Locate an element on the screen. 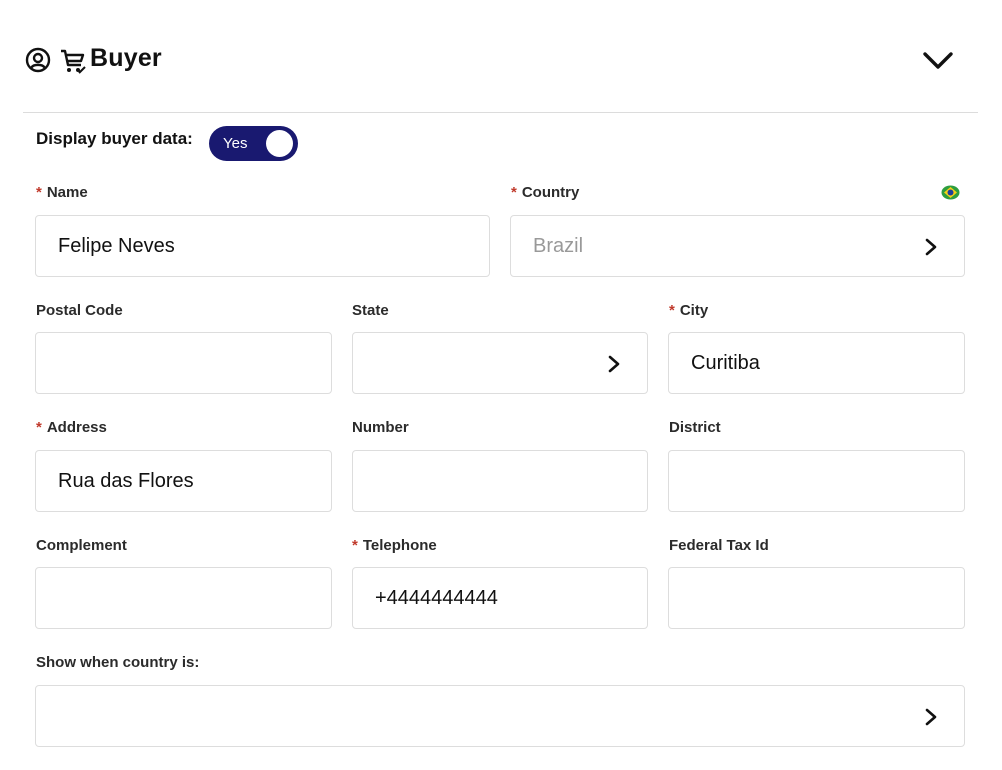  name-label: * Name is located at coordinates (62, 192).